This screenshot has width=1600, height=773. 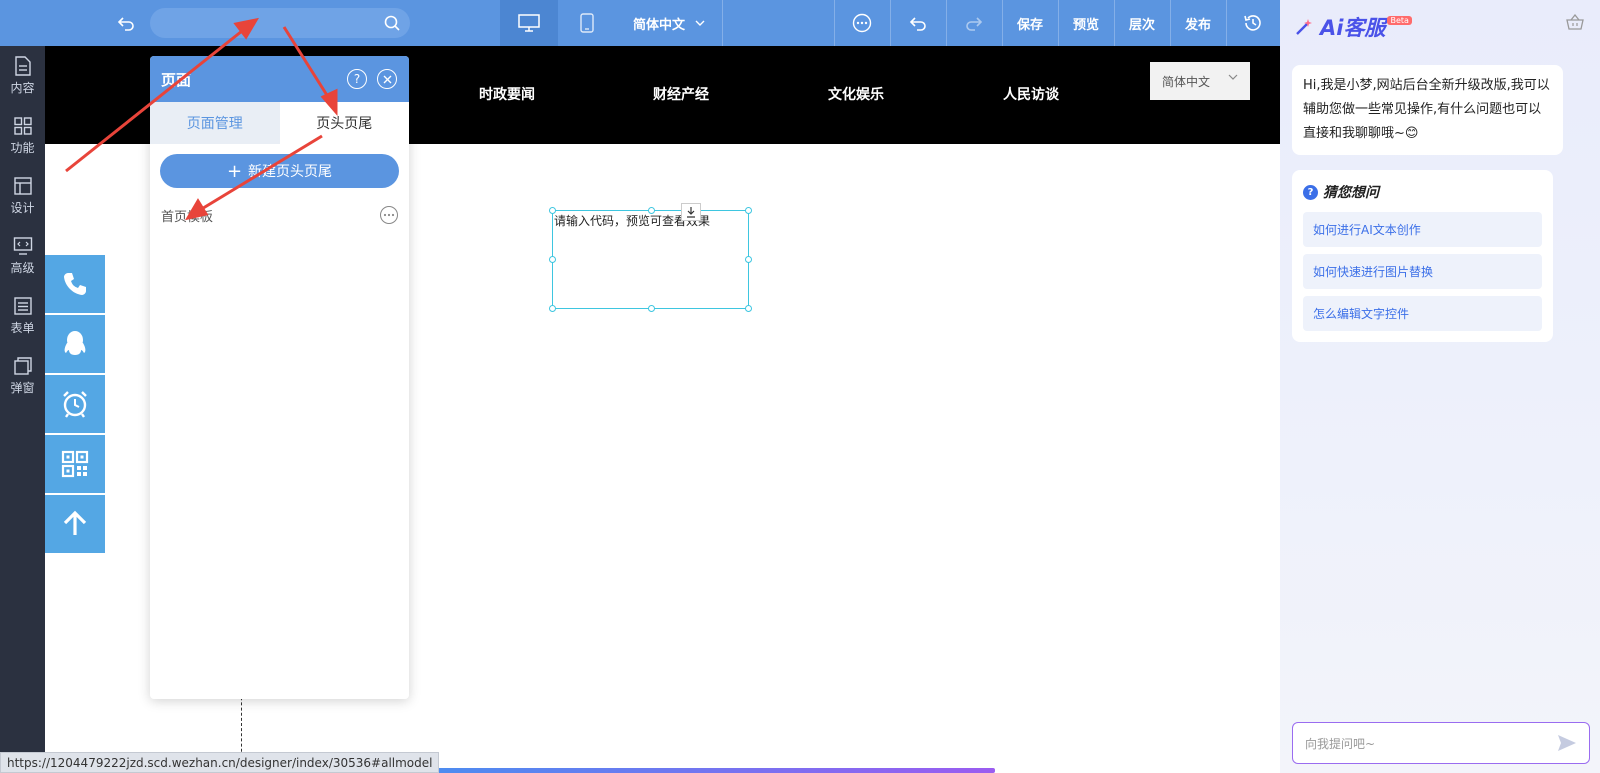 What do you see at coordinates (22, 388) in the screenshot?
I see `sidebar-item-label: 弹窗` at bounding box center [22, 388].